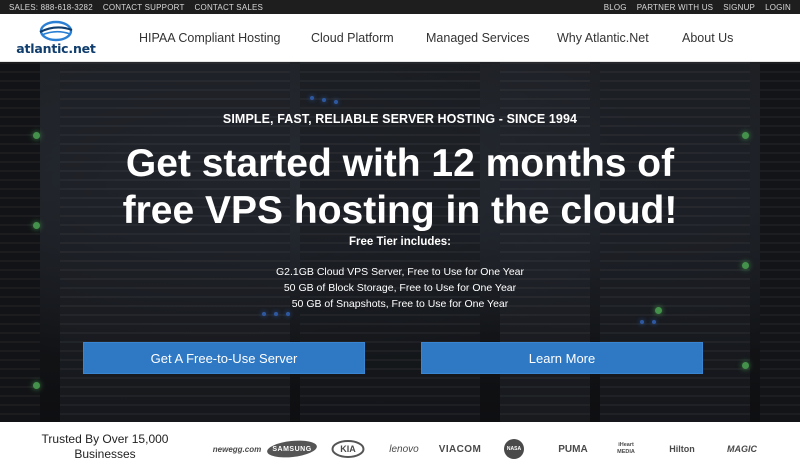 This screenshot has width=800, height=476. I want to click on blog-link: BLOG, so click(615, 7).